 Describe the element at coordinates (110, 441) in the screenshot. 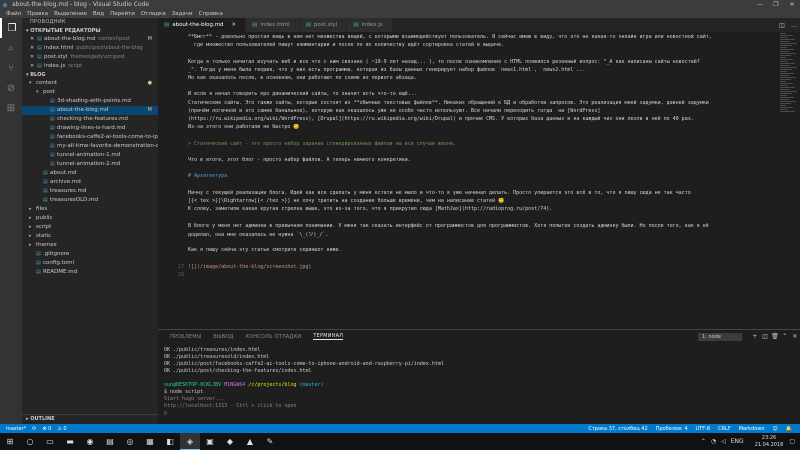

I see `store-icon: ▤` at that location.